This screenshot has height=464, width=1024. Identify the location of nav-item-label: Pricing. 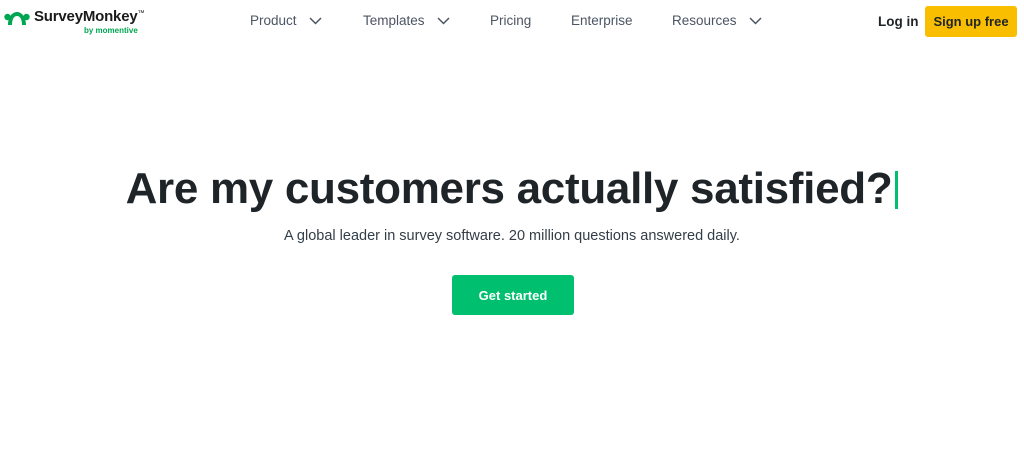
(511, 20).